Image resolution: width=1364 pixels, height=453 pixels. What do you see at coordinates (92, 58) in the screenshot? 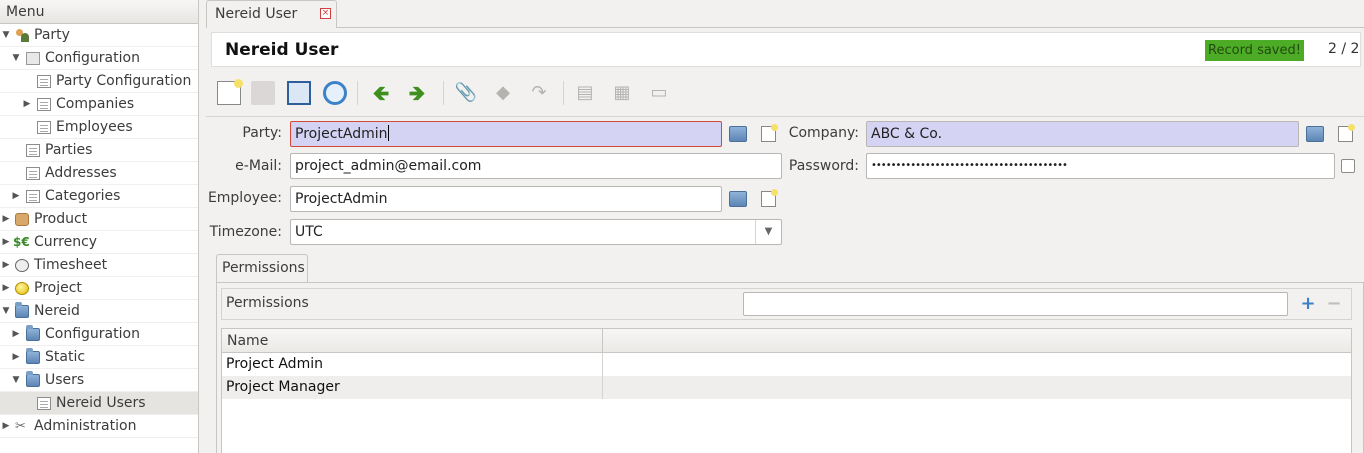
I see `menu-item-label: Configuration` at bounding box center [92, 58].